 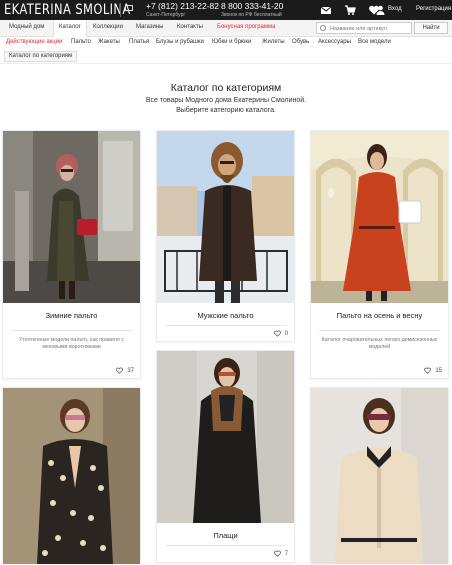 I want to click on login-link: Вход, so click(x=395, y=9).